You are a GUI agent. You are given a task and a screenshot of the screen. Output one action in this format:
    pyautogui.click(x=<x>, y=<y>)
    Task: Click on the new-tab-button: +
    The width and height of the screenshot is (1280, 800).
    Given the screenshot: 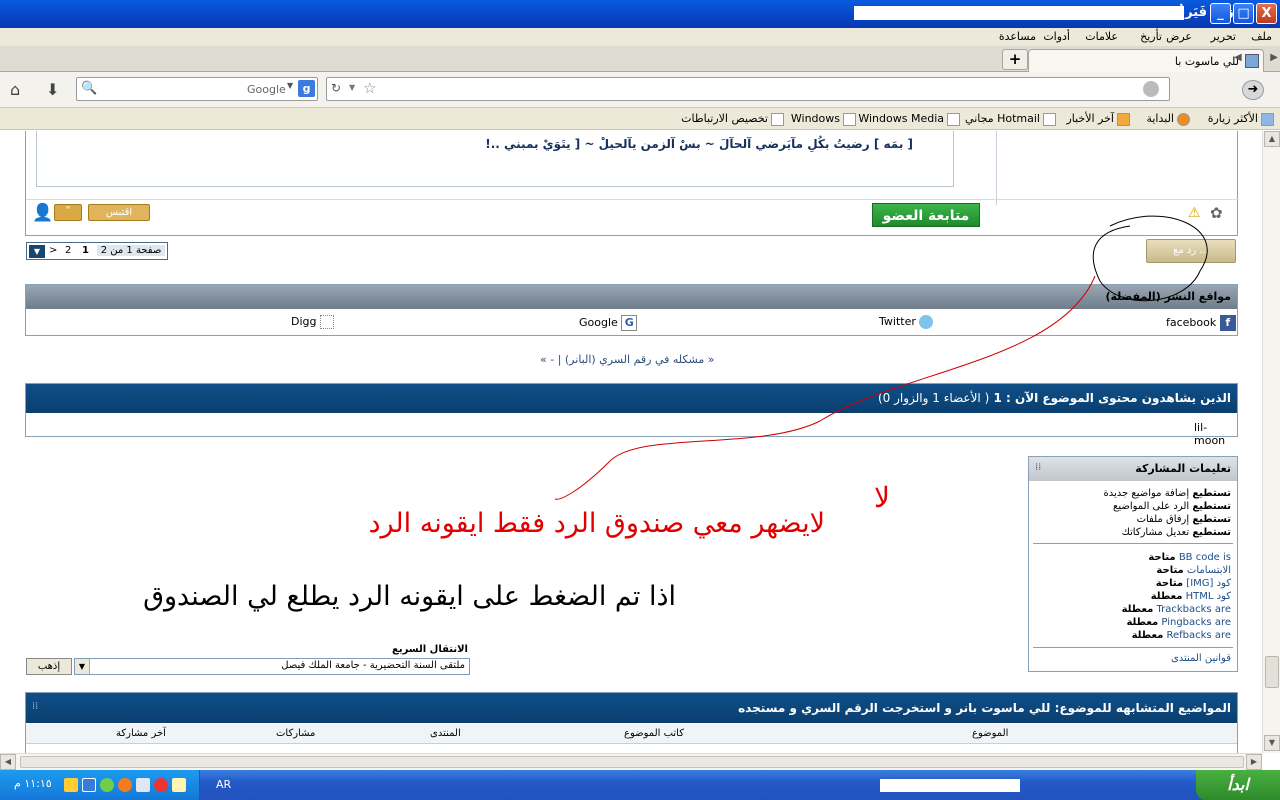 What is the action you would take?
    pyautogui.click(x=1015, y=59)
    